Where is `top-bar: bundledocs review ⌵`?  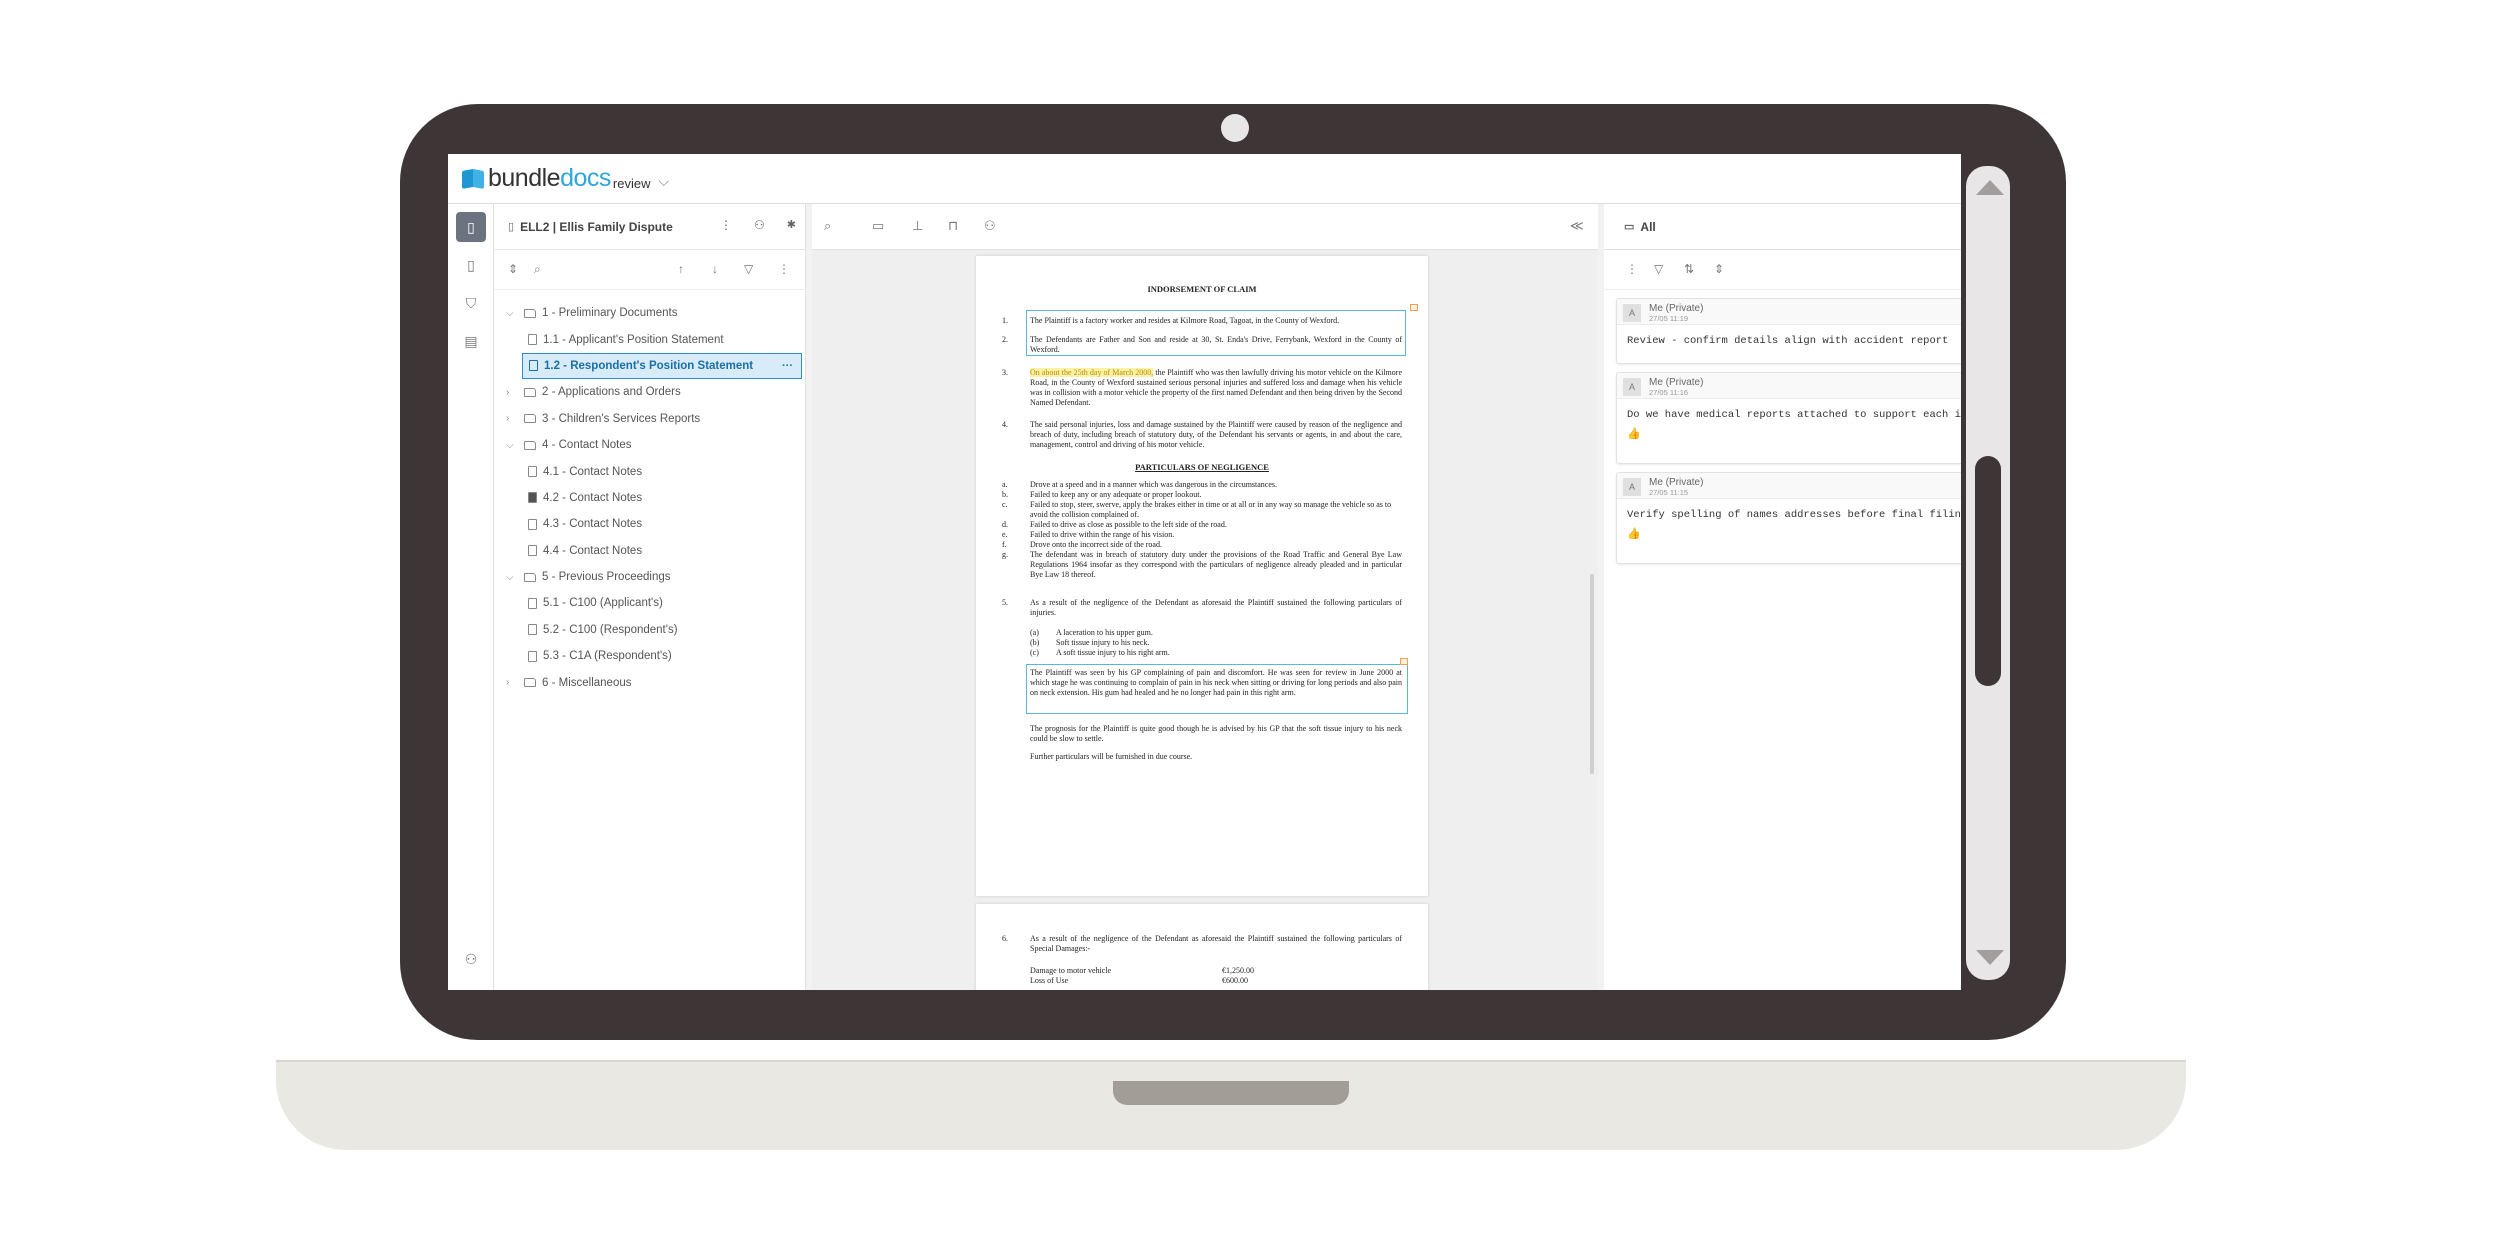
top-bar: bundledocs review ⌵ is located at coordinates (1204, 179).